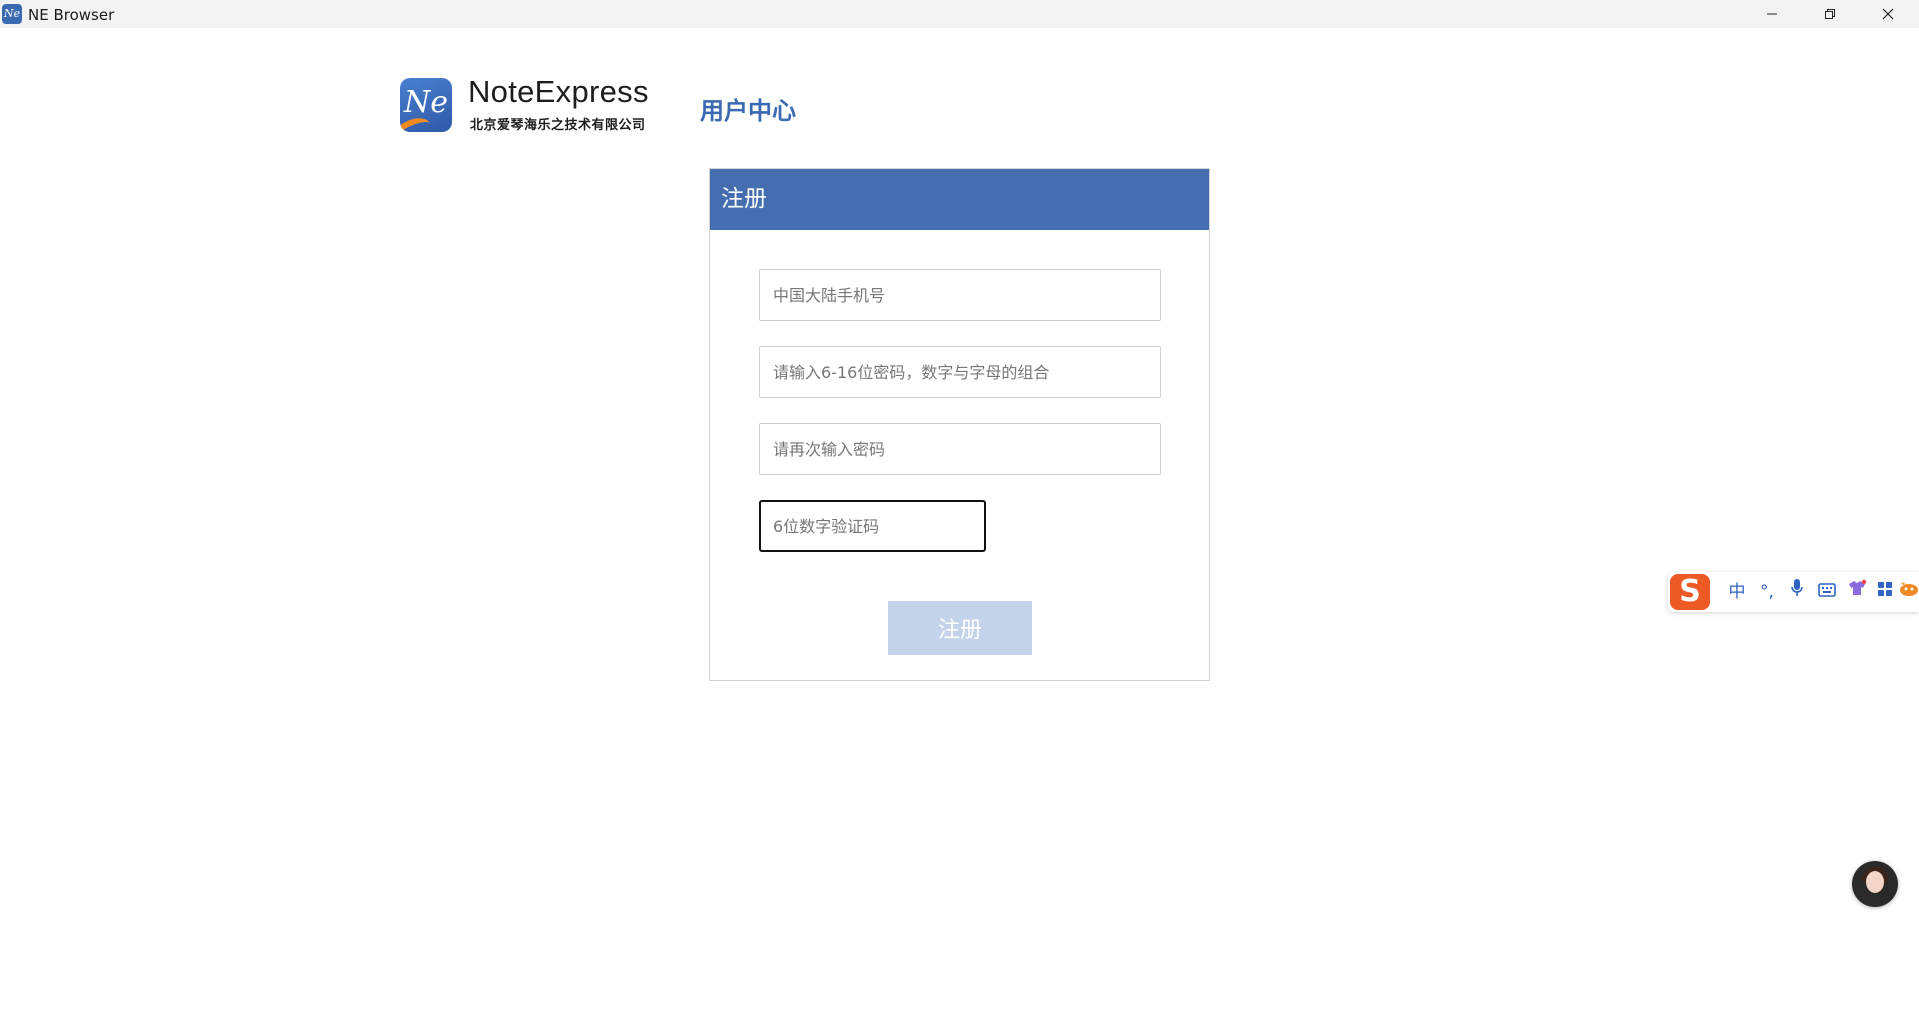 The height and width of the screenshot is (1036, 1919). Describe the element at coordinates (748, 111) in the screenshot. I see `user-center-title: 用户中心` at that location.